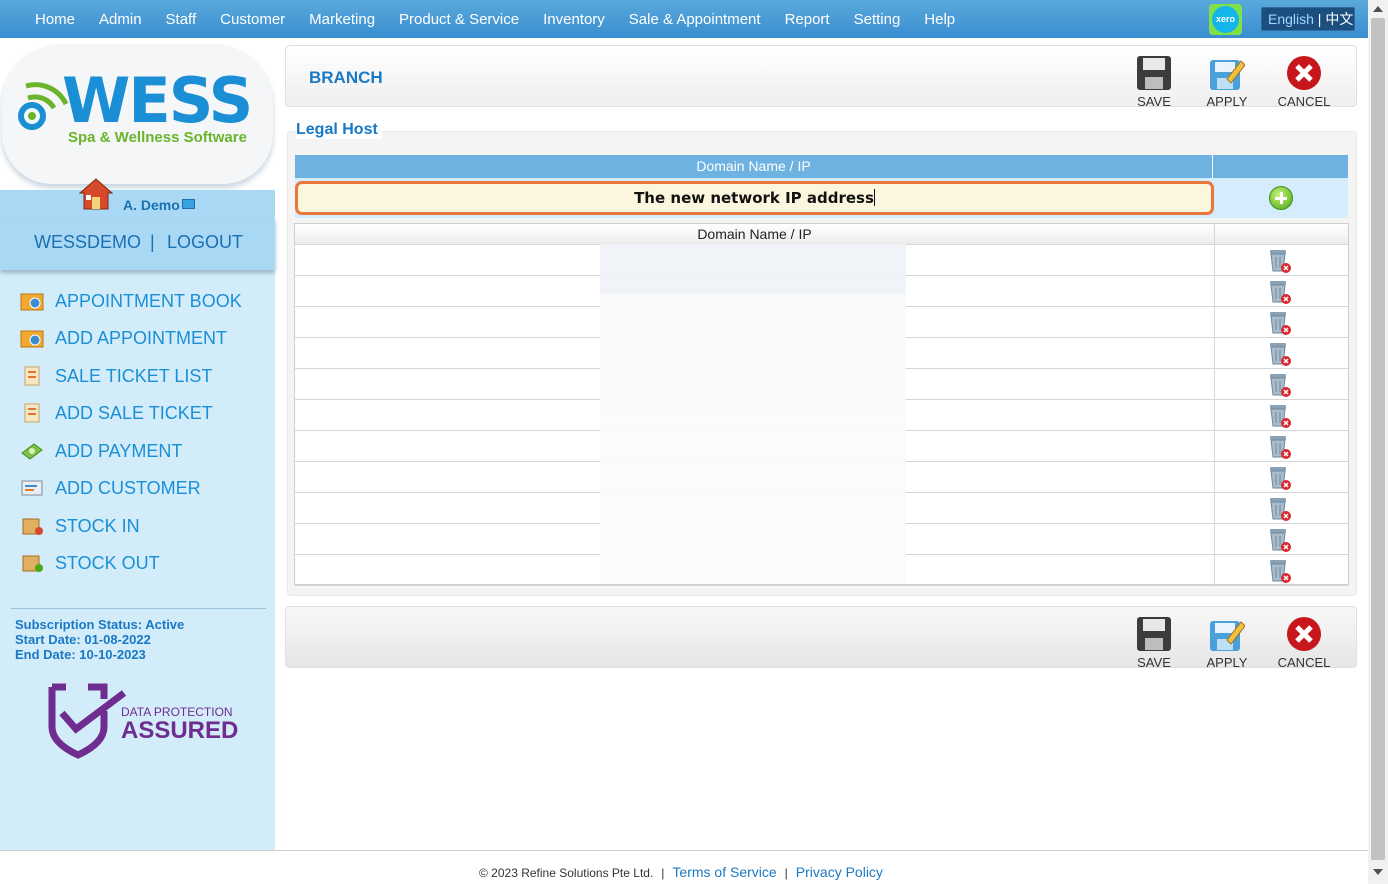 The width and height of the screenshot is (1388, 884). I want to click on account-name-link: WESSDEMO, so click(87, 242).